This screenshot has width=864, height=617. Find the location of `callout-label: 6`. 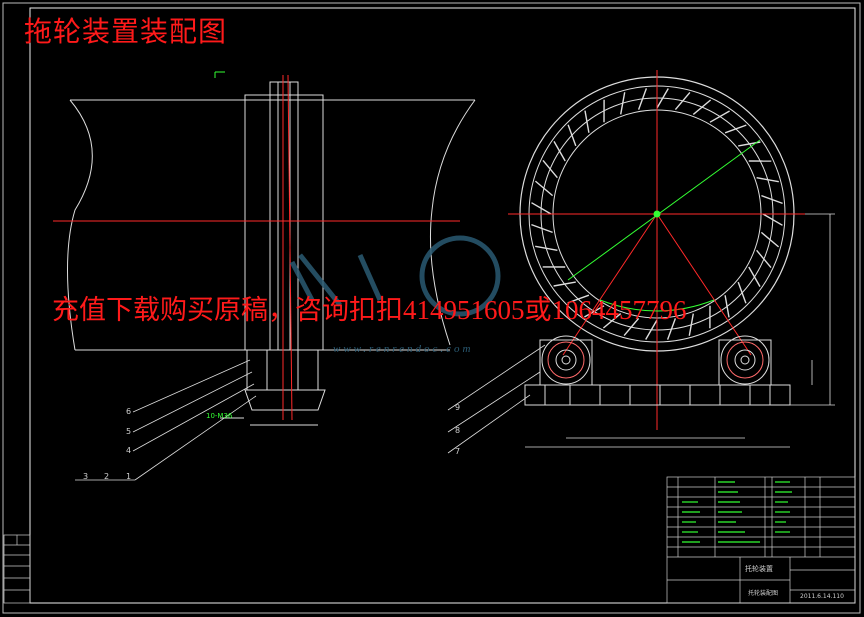

callout-label: 6 is located at coordinates (129, 411).